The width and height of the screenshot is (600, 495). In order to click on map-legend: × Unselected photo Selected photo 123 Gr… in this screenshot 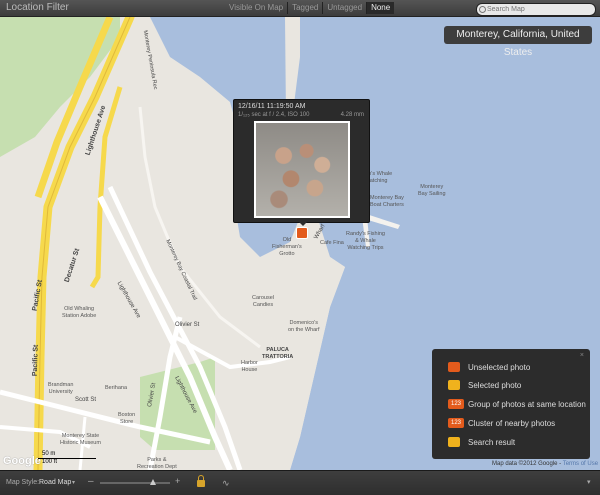, I will do `click(511, 404)`.